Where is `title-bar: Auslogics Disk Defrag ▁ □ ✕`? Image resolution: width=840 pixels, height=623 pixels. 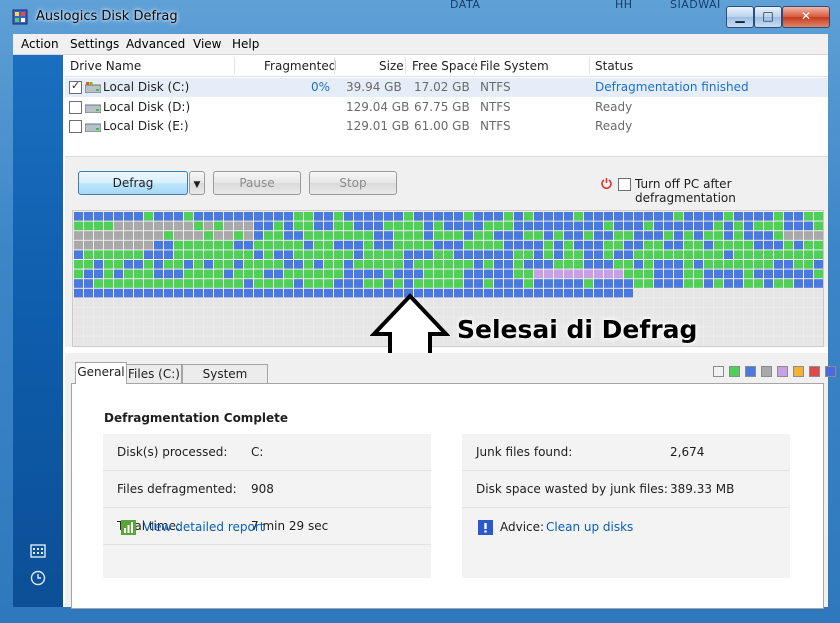 title-bar: Auslogics Disk Defrag ▁ □ ✕ is located at coordinates (420, 17).